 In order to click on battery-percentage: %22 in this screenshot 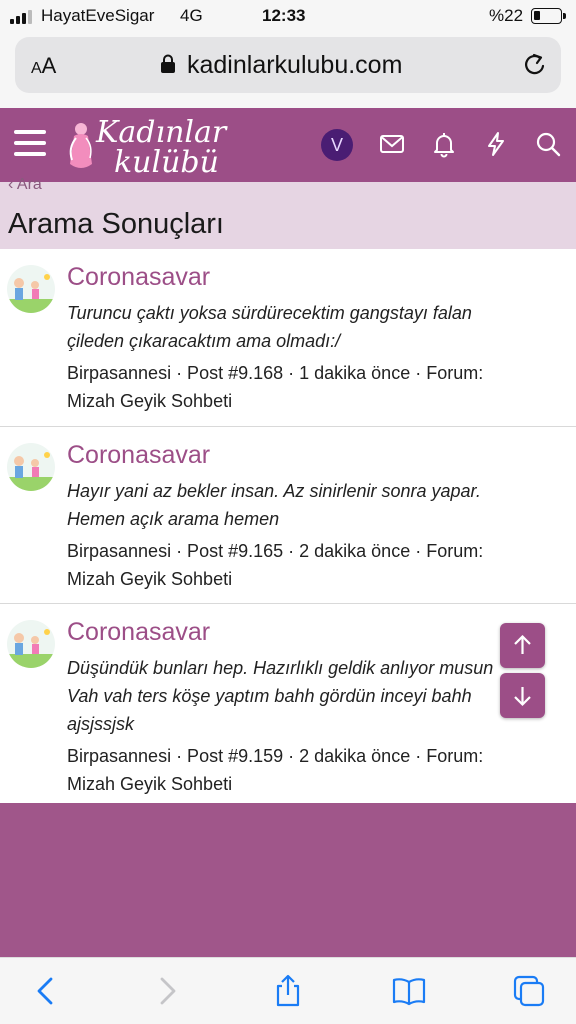, I will do `click(506, 15)`.